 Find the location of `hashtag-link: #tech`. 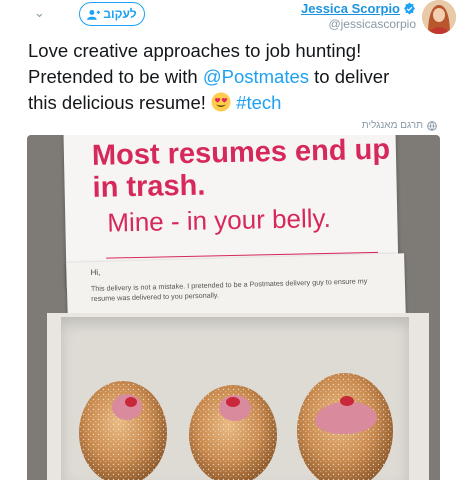

hashtag-link: #tech is located at coordinates (258, 102).